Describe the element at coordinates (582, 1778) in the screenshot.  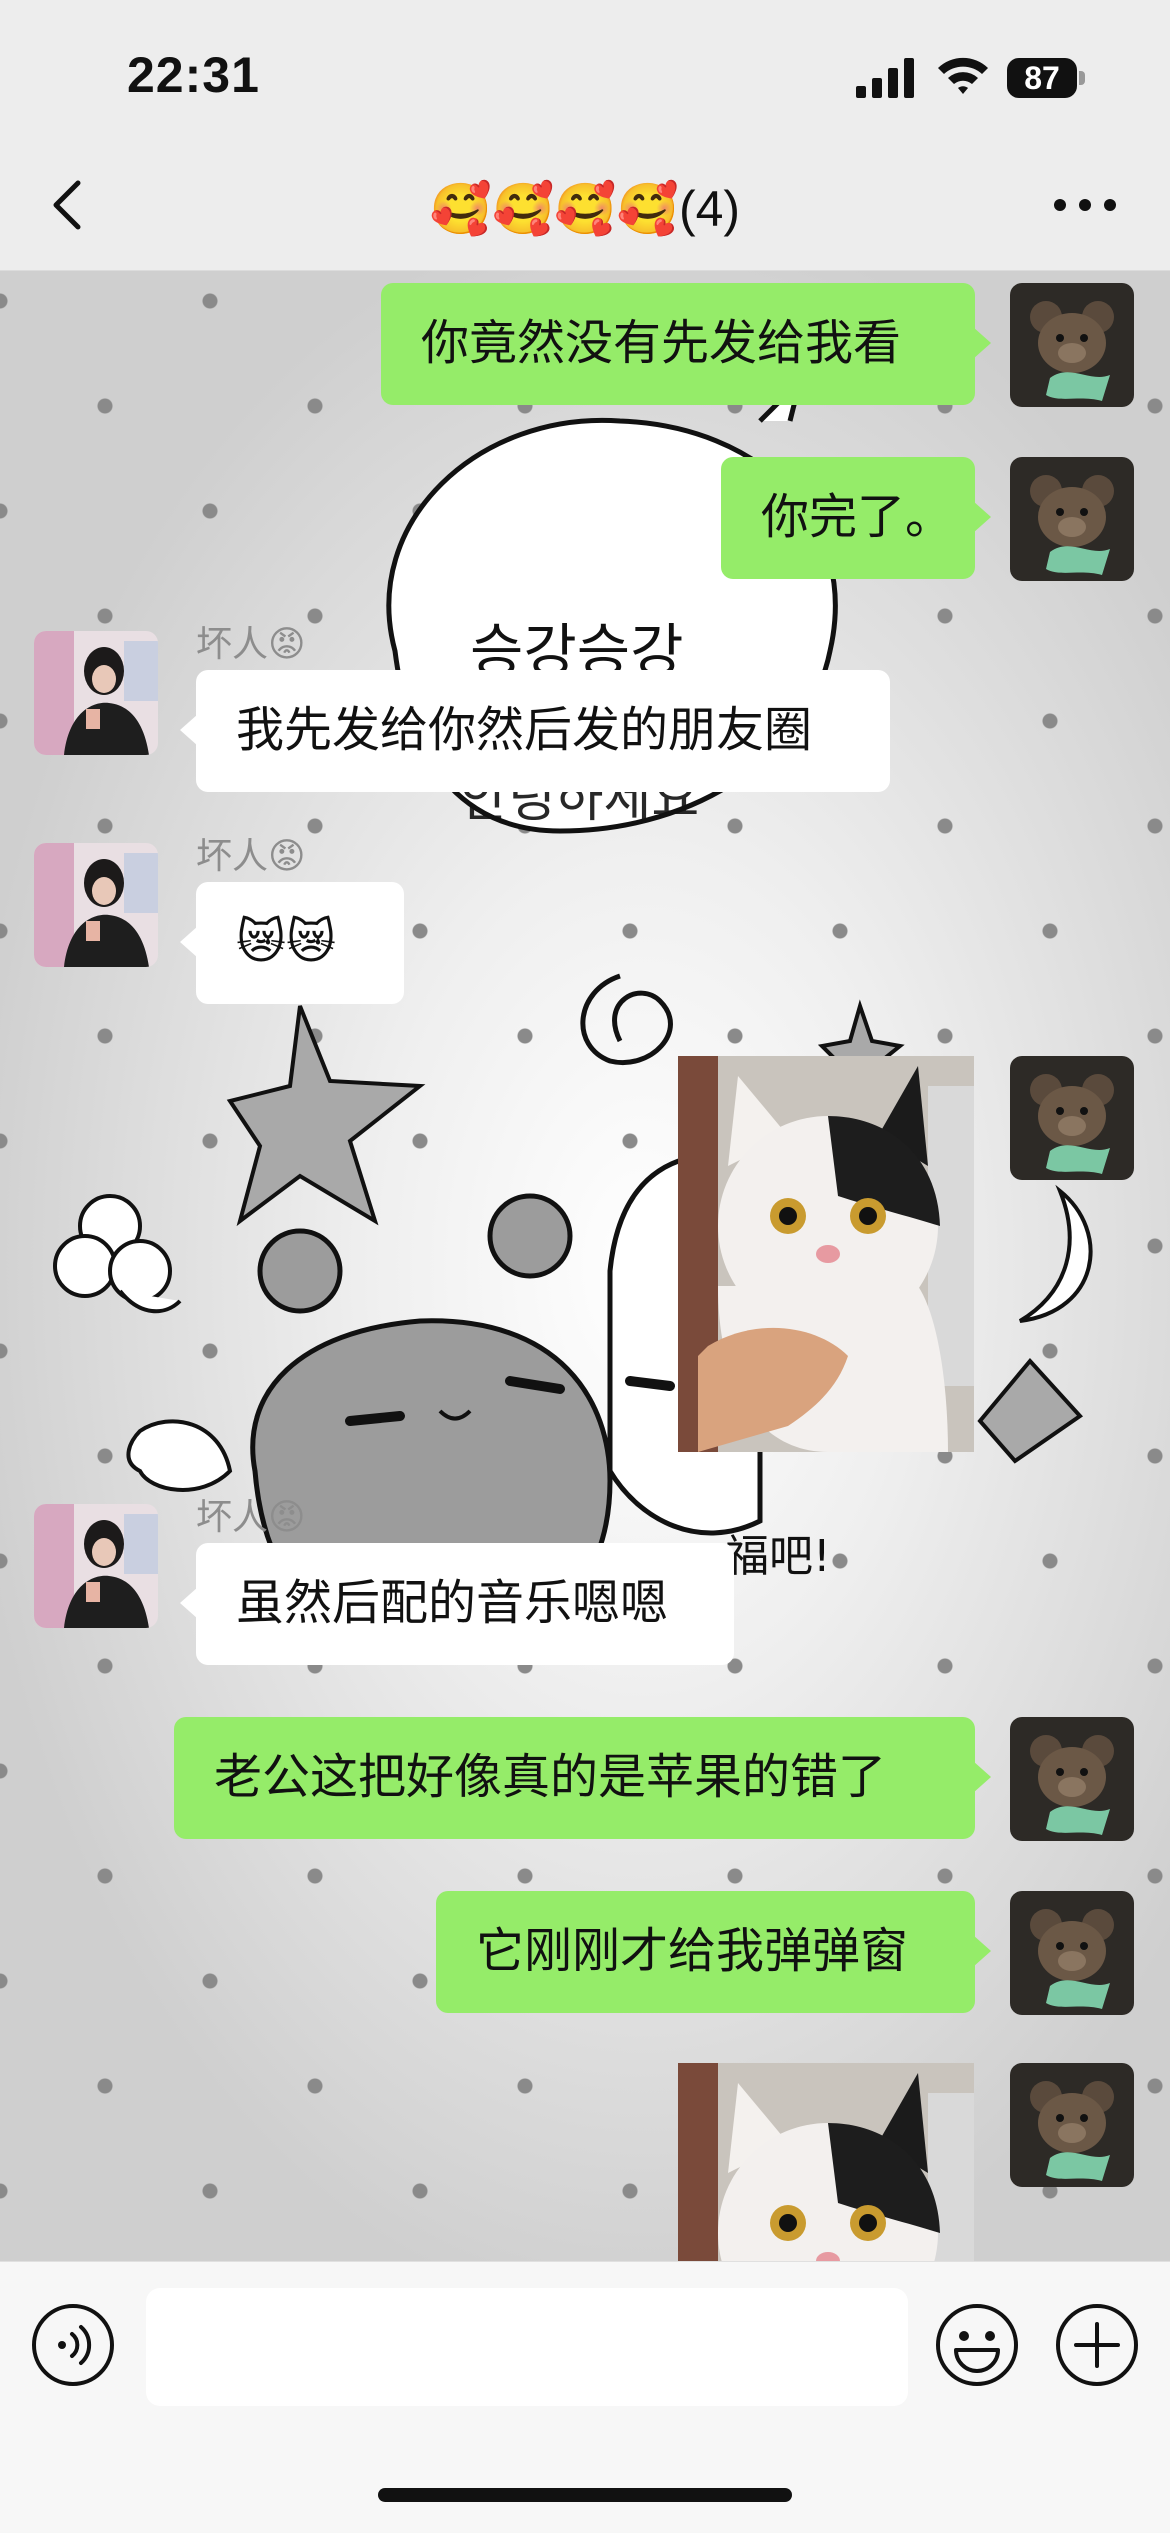
I see `message-bubble-sent: 老公这把好像真的是苹果的错了` at that location.